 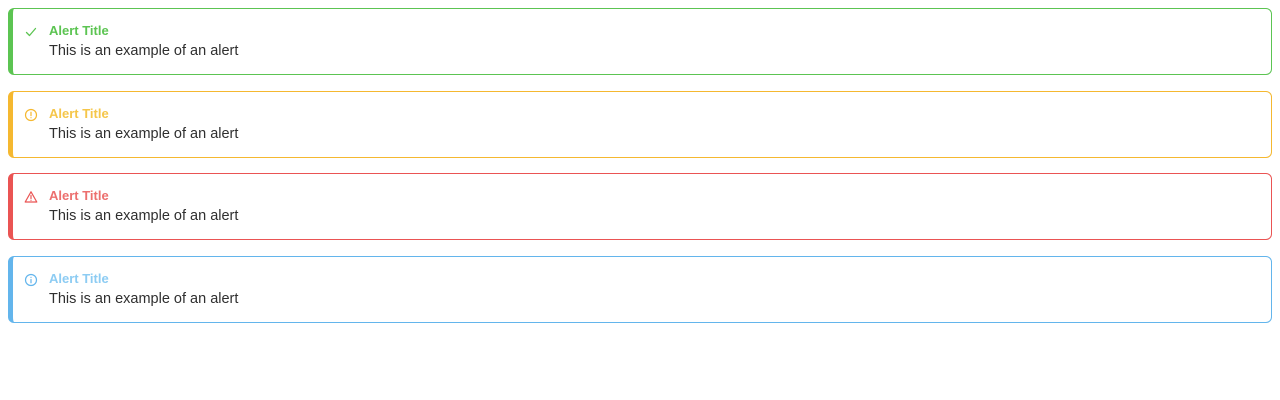 I want to click on warning-circle-icon, so click(x=31, y=115).